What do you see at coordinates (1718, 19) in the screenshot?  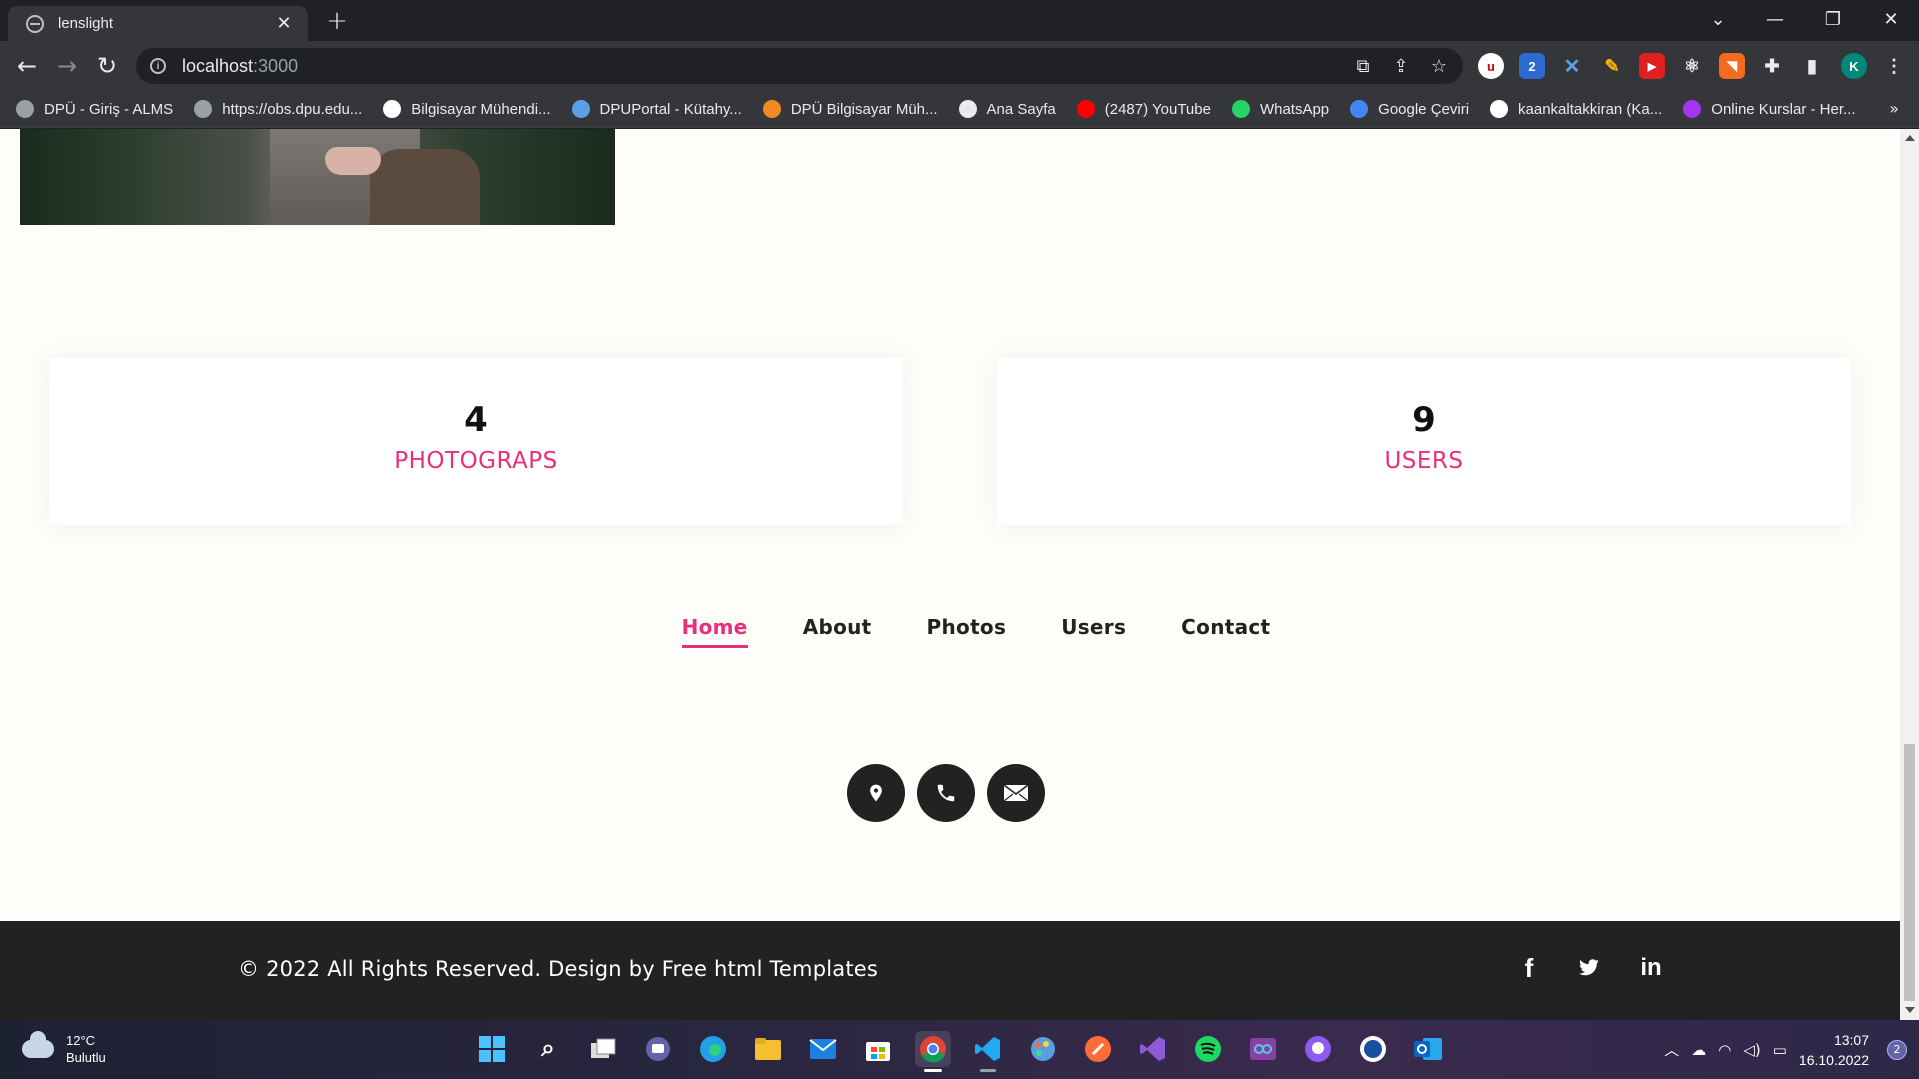 I see `tab-search-icon: ⌄` at bounding box center [1718, 19].